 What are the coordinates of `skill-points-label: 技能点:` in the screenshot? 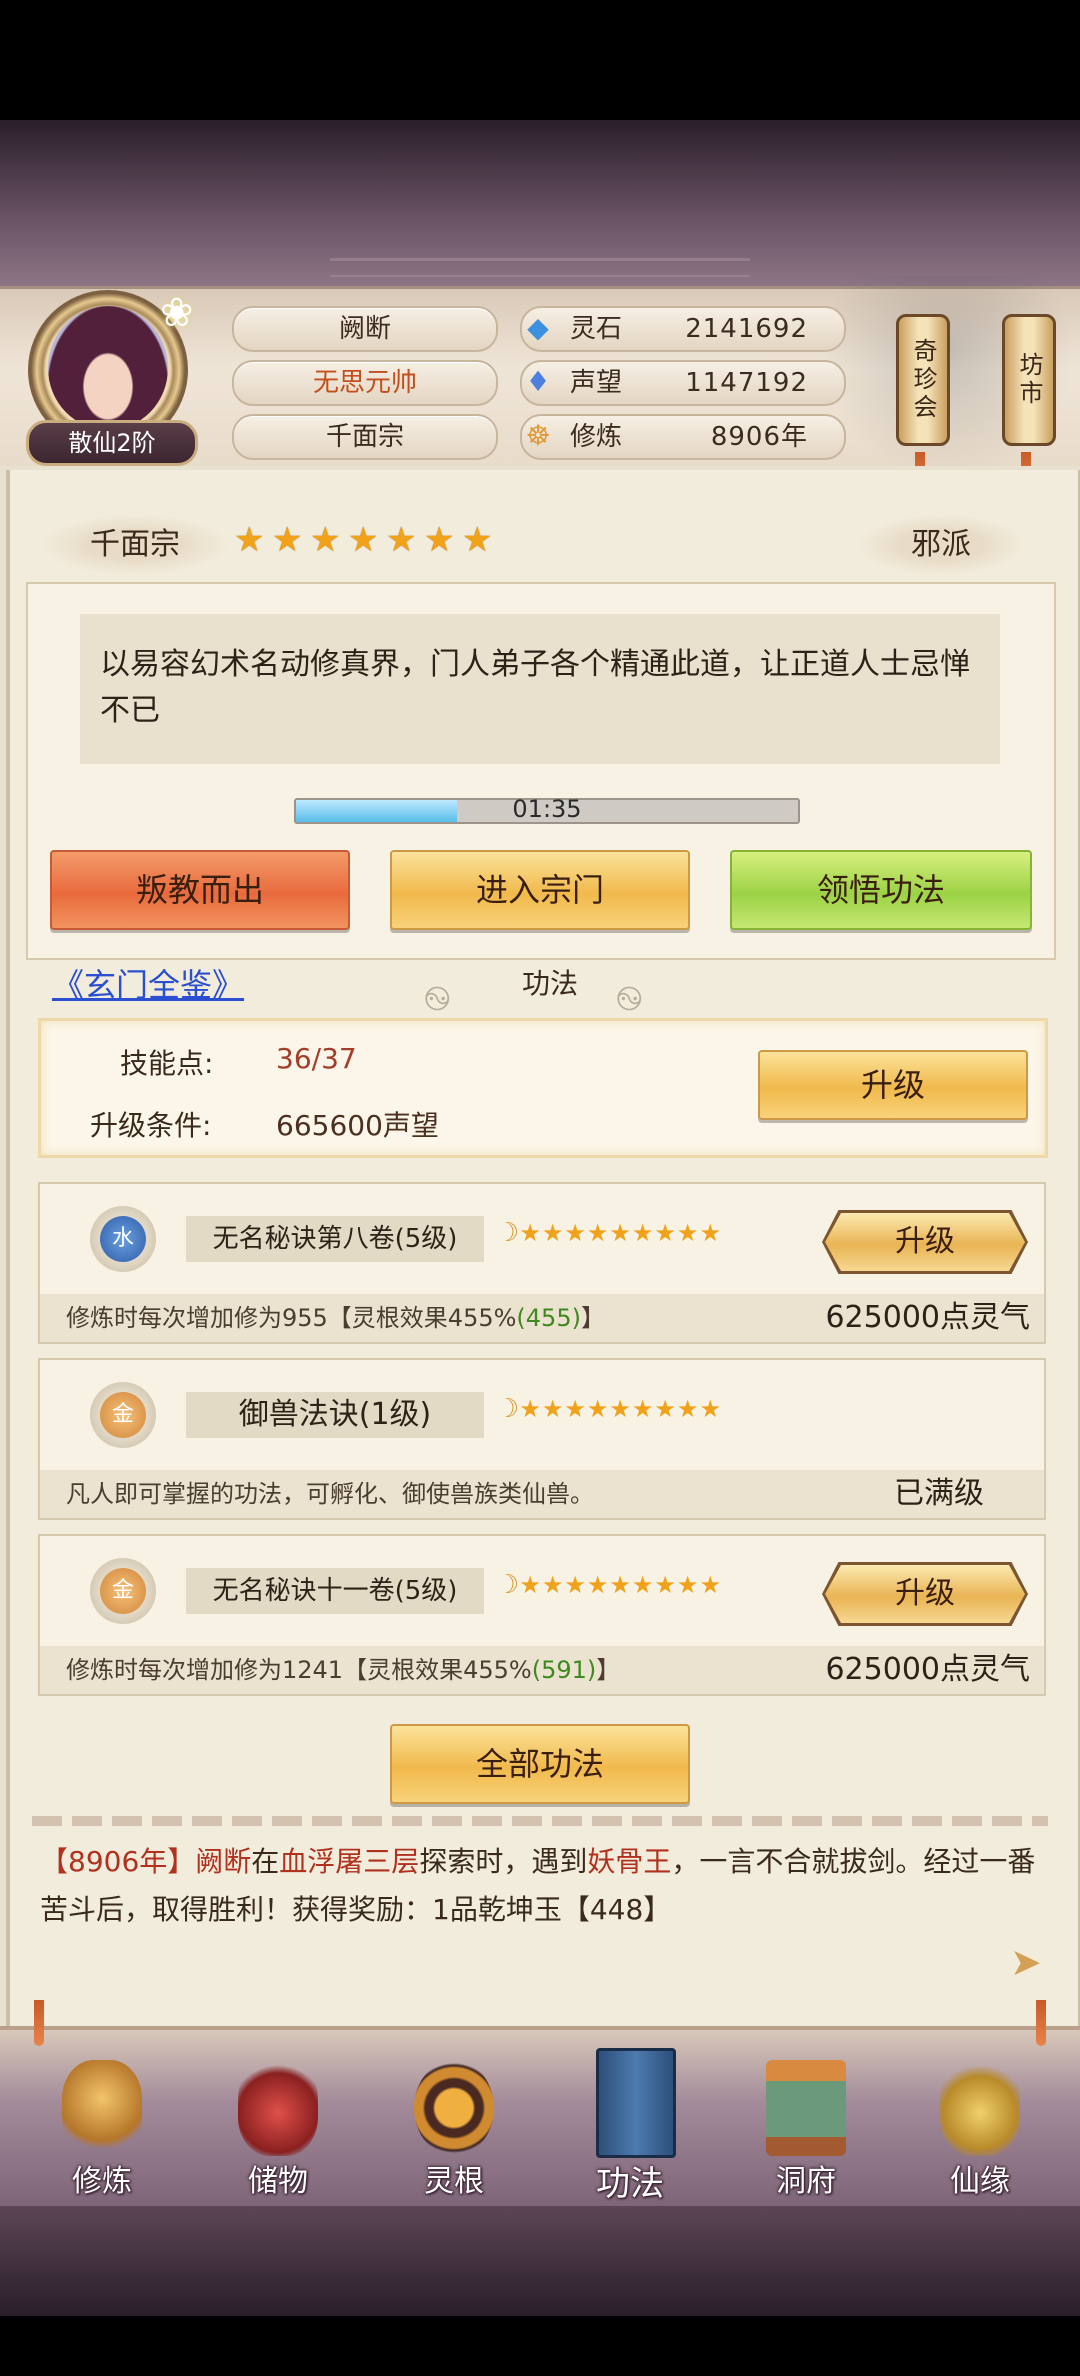 It's located at (167, 1063).